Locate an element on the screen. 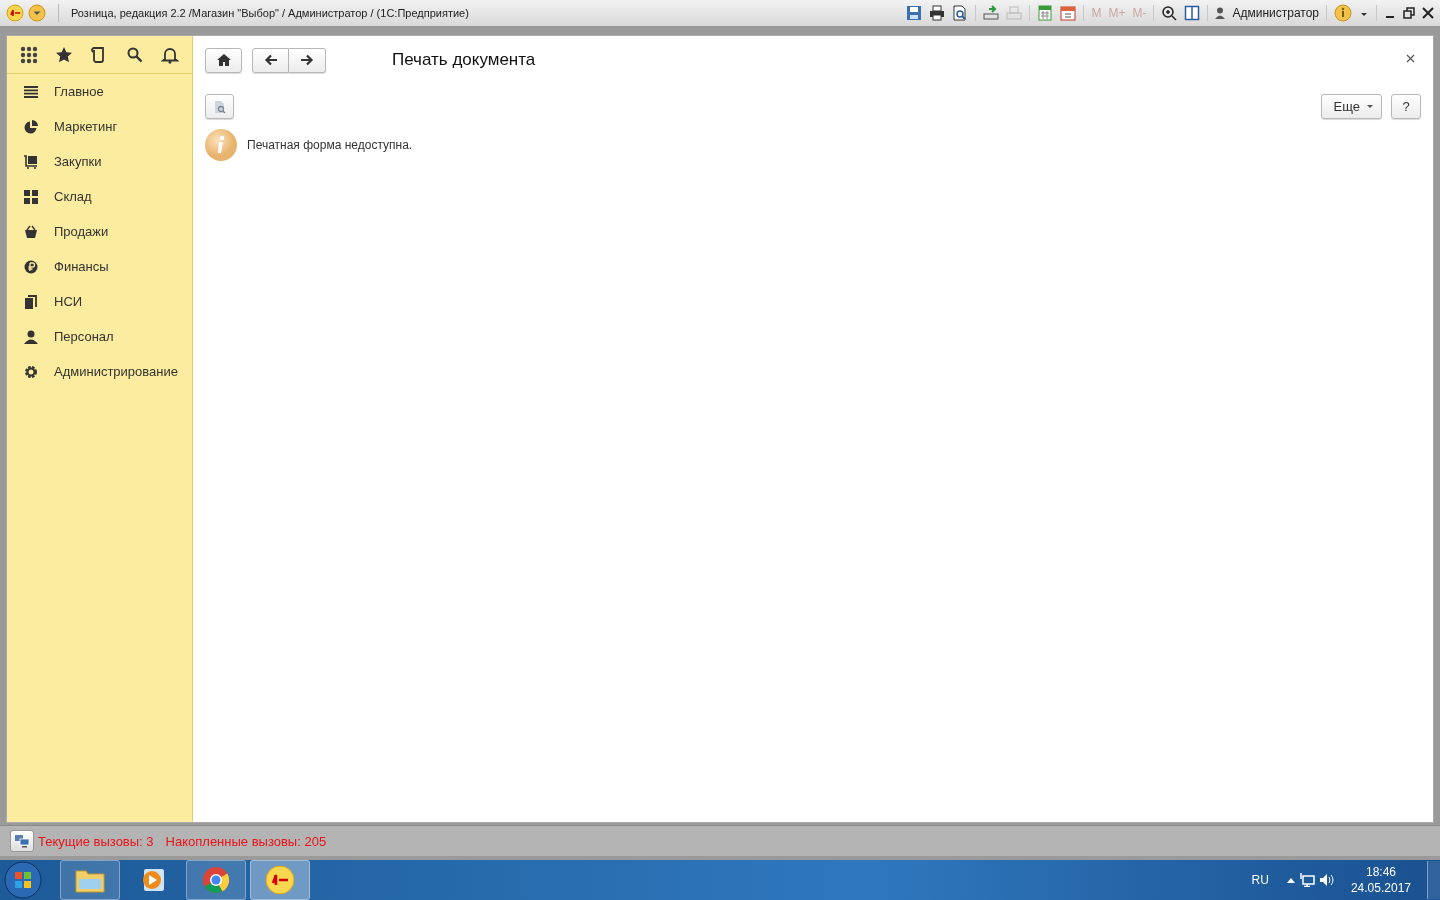 The image size is (1440, 900). arrow-left-icon is located at coordinates (270, 60).